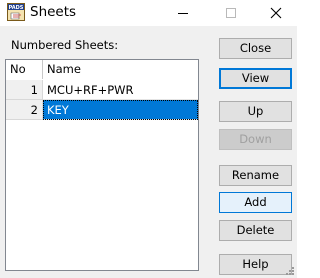 Image resolution: width=320 pixels, height=278 pixels. I want to click on column-header-no: No, so click(24, 69).